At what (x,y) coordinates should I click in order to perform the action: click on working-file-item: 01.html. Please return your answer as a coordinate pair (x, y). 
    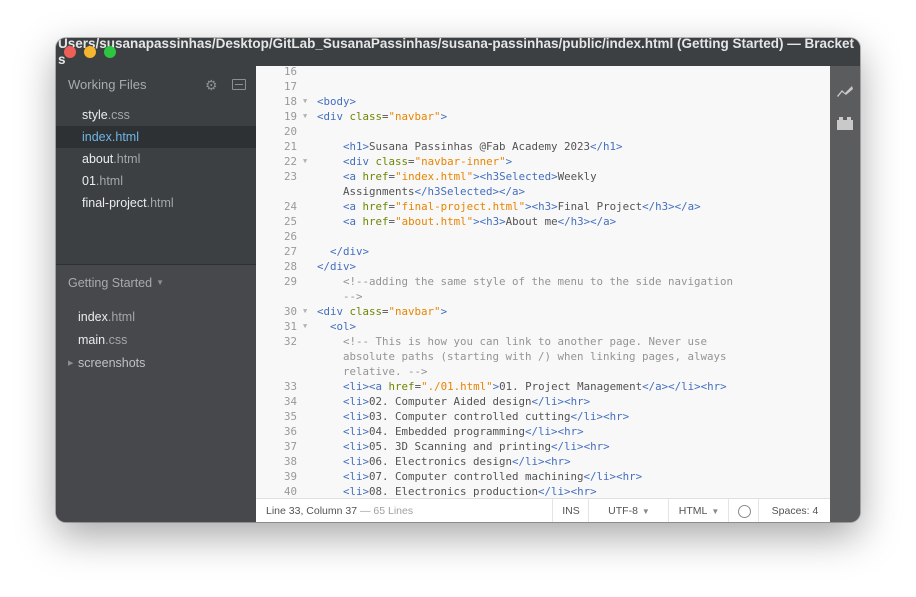
    Looking at the image, I should click on (156, 181).